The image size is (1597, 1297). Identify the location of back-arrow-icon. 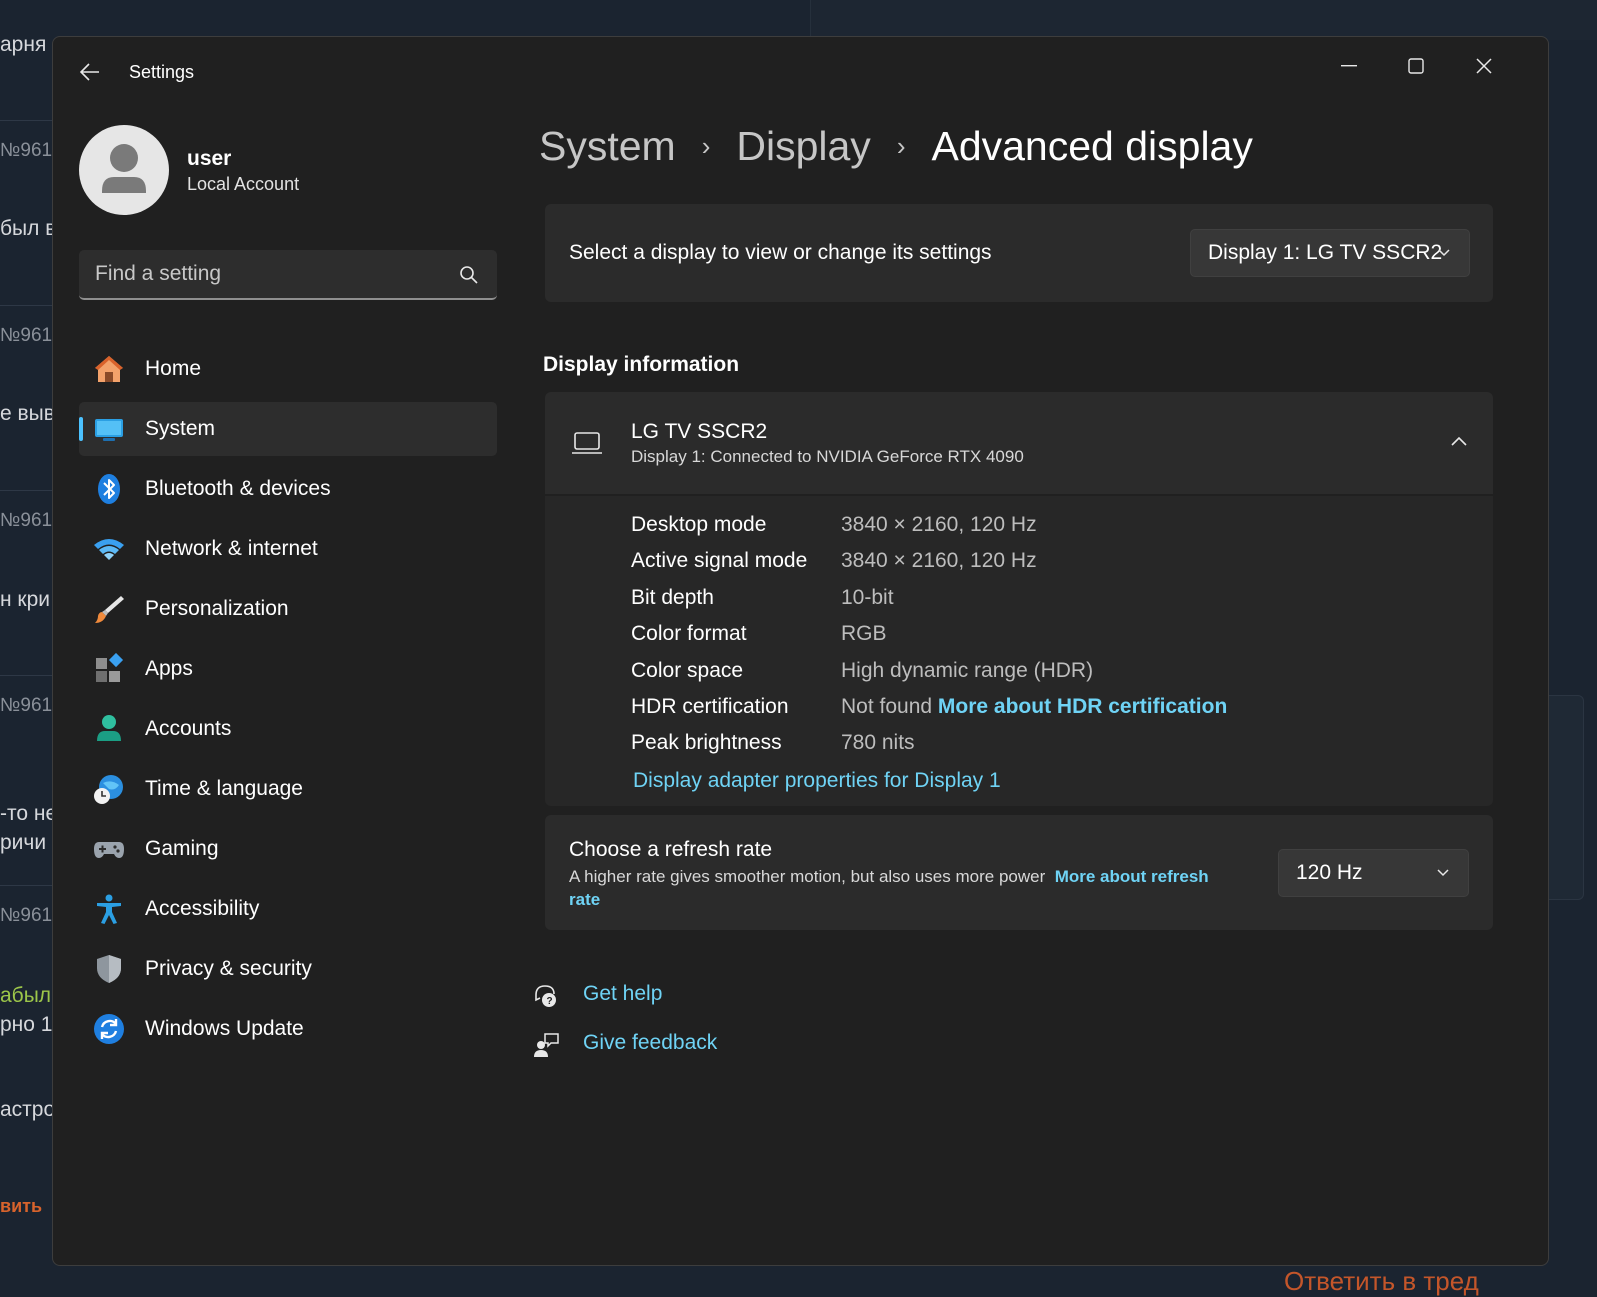
(89, 72).